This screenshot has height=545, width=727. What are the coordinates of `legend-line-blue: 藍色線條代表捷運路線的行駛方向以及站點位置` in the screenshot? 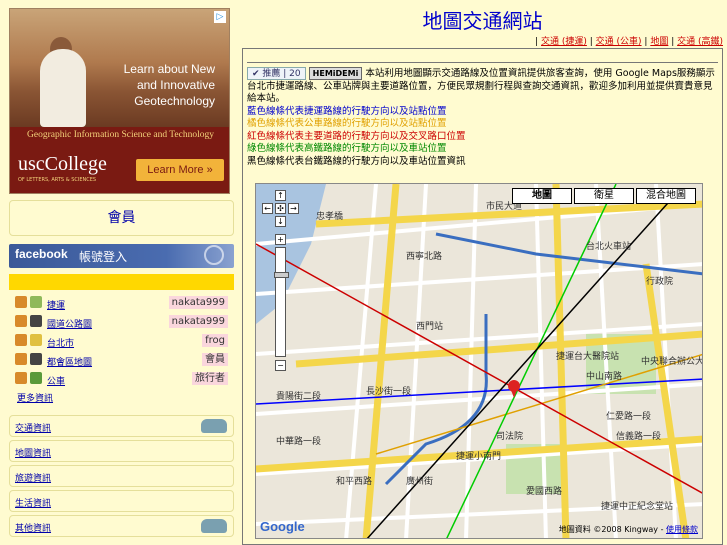 It's located at (347, 111).